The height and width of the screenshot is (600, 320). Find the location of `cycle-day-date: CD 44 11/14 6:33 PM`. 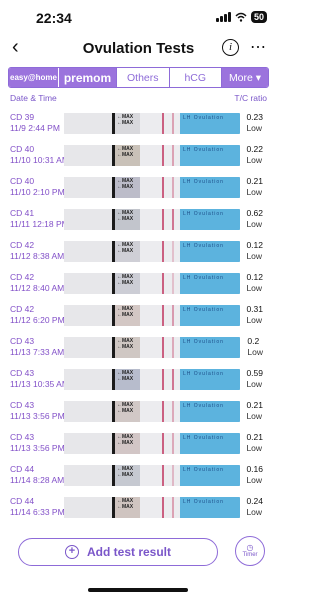

cycle-day-date: CD 44 11/14 6:33 PM is located at coordinates (37, 507).